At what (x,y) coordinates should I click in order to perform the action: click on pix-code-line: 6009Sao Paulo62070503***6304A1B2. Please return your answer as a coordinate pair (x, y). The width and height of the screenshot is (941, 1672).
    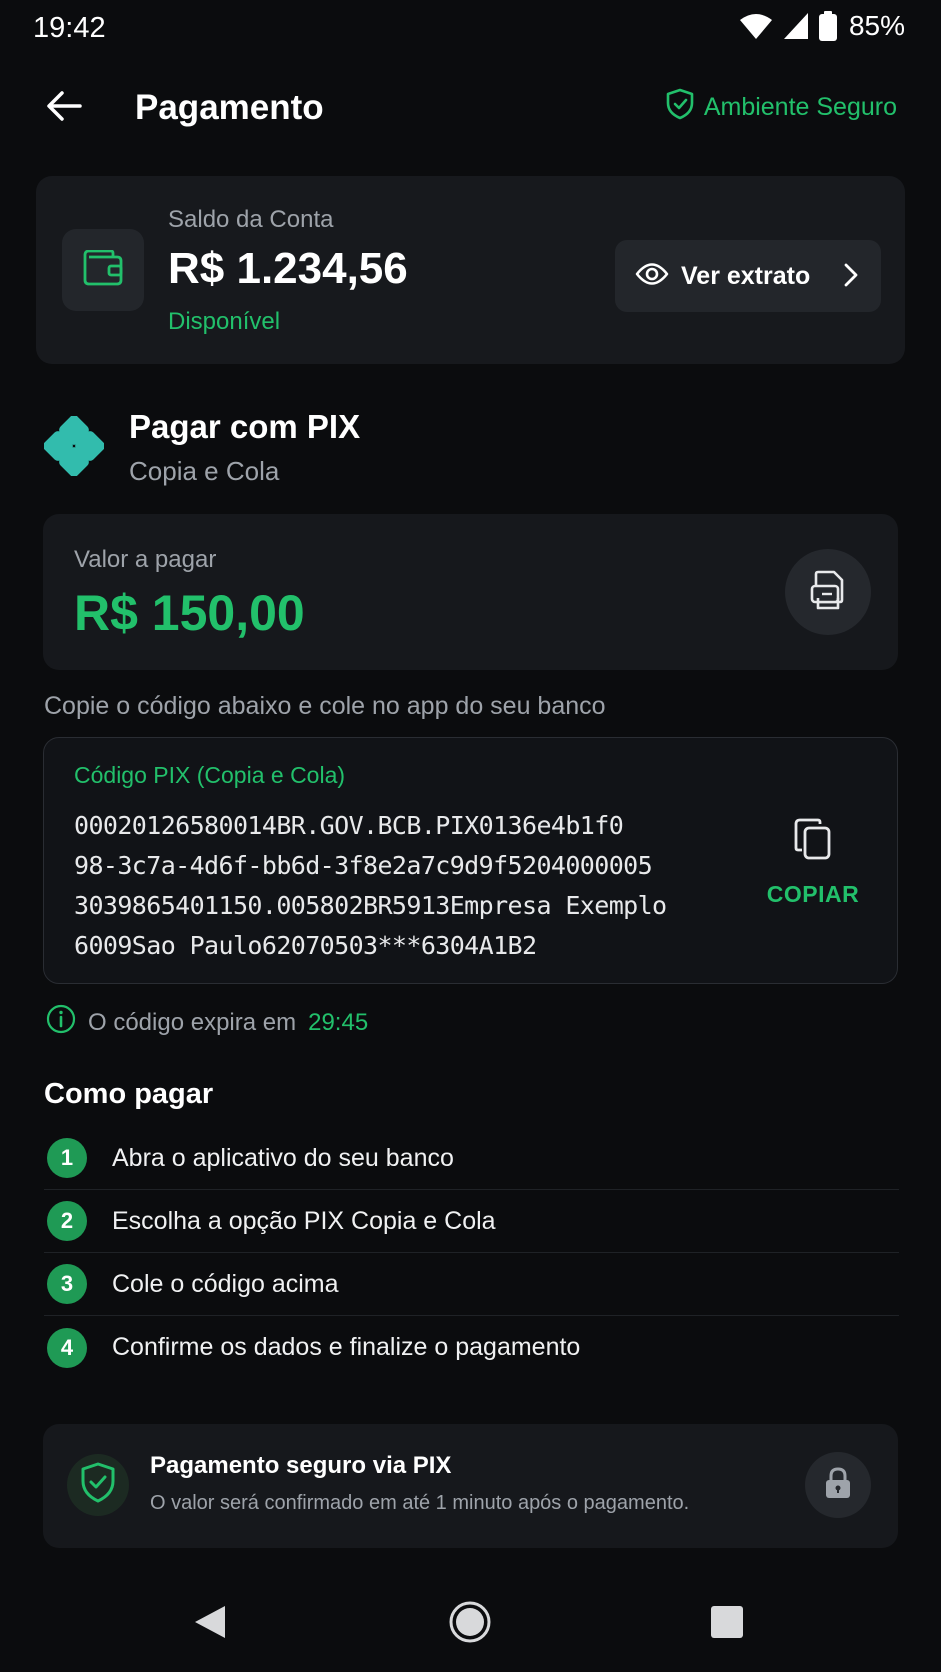
    Looking at the image, I should click on (305, 945).